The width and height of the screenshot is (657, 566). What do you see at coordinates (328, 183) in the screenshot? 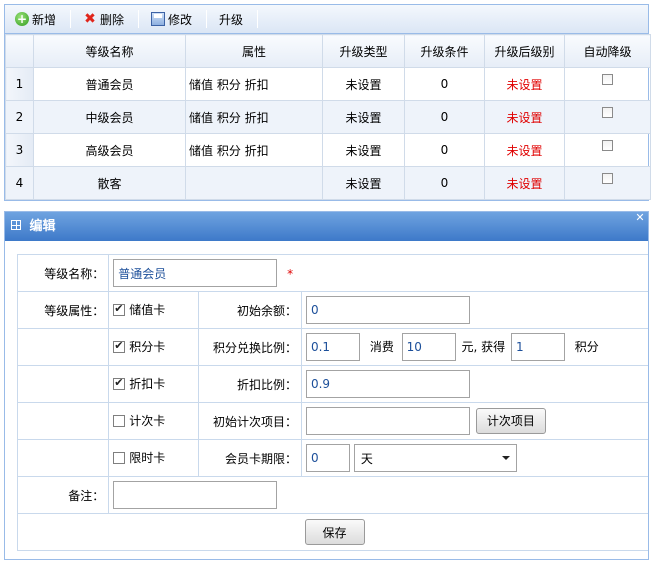
I see `table-row: 4 散客 未设置 0 未设置` at bounding box center [328, 183].